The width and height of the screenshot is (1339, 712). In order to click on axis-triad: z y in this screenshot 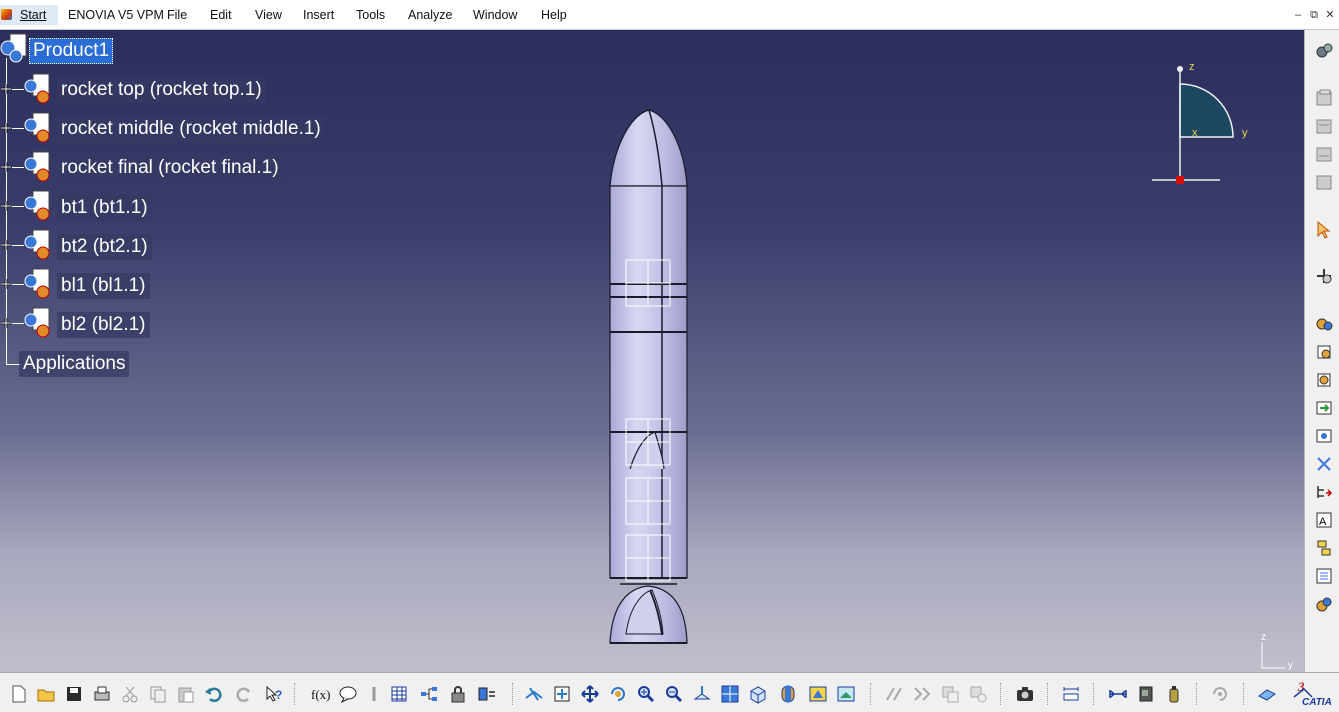, I will do `click(1277, 651)`.